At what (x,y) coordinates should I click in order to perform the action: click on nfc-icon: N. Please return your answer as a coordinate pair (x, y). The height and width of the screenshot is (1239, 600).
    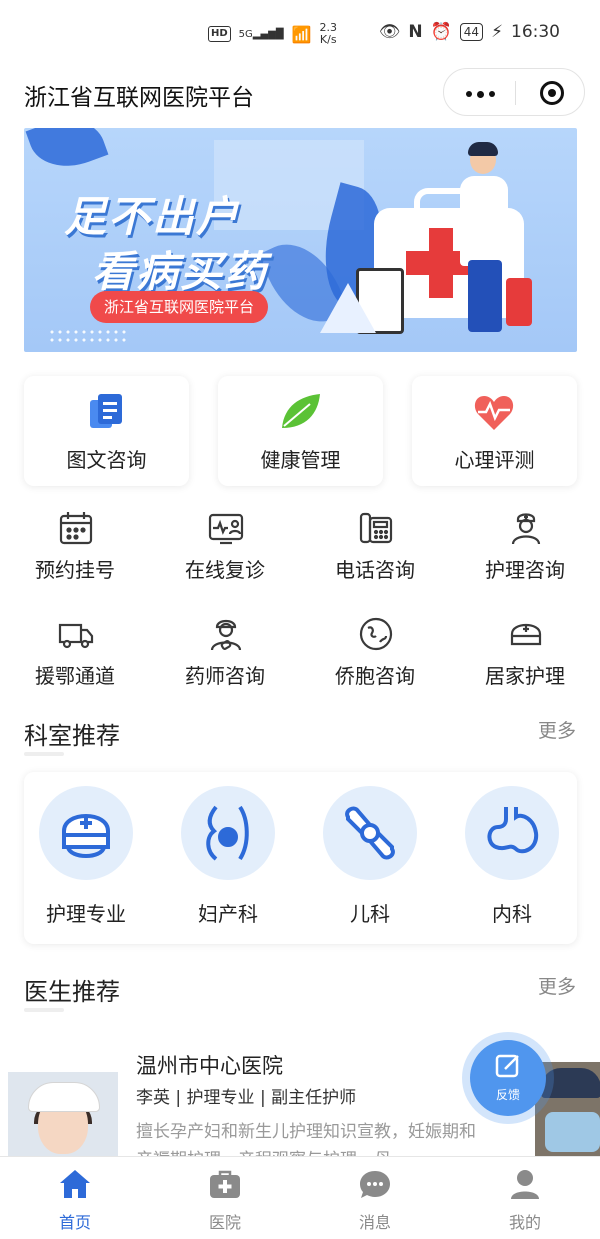
    Looking at the image, I should click on (415, 32).